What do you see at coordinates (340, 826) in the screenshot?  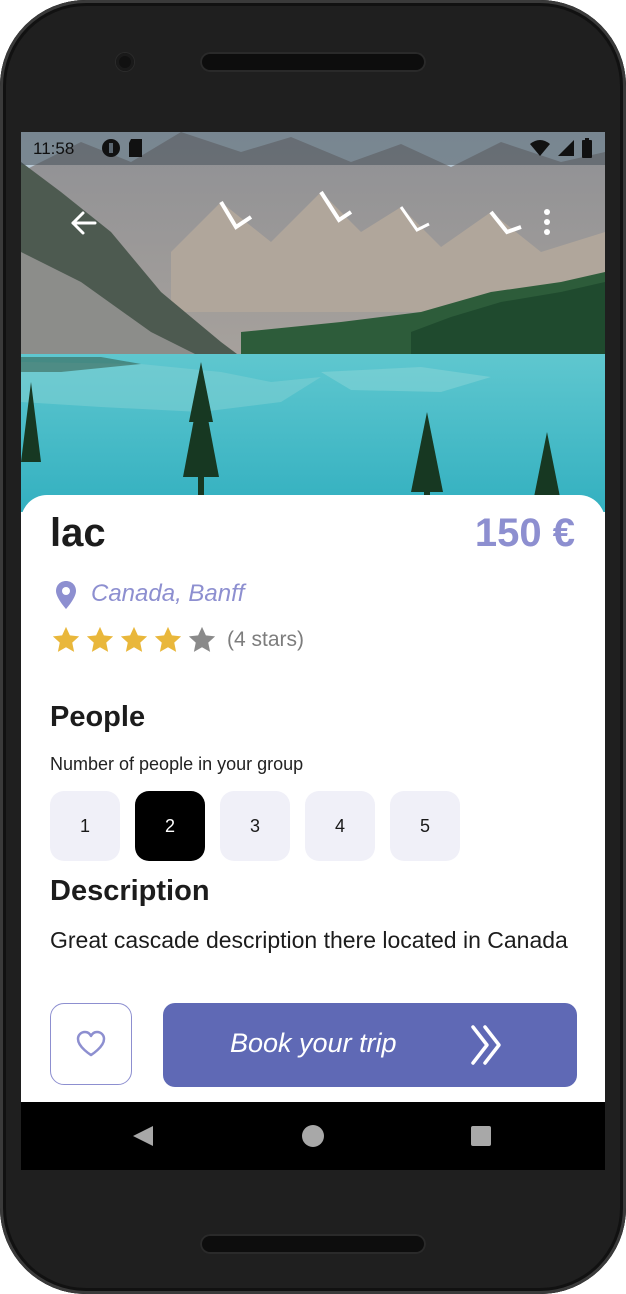 I see `people-option-4: 4` at bounding box center [340, 826].